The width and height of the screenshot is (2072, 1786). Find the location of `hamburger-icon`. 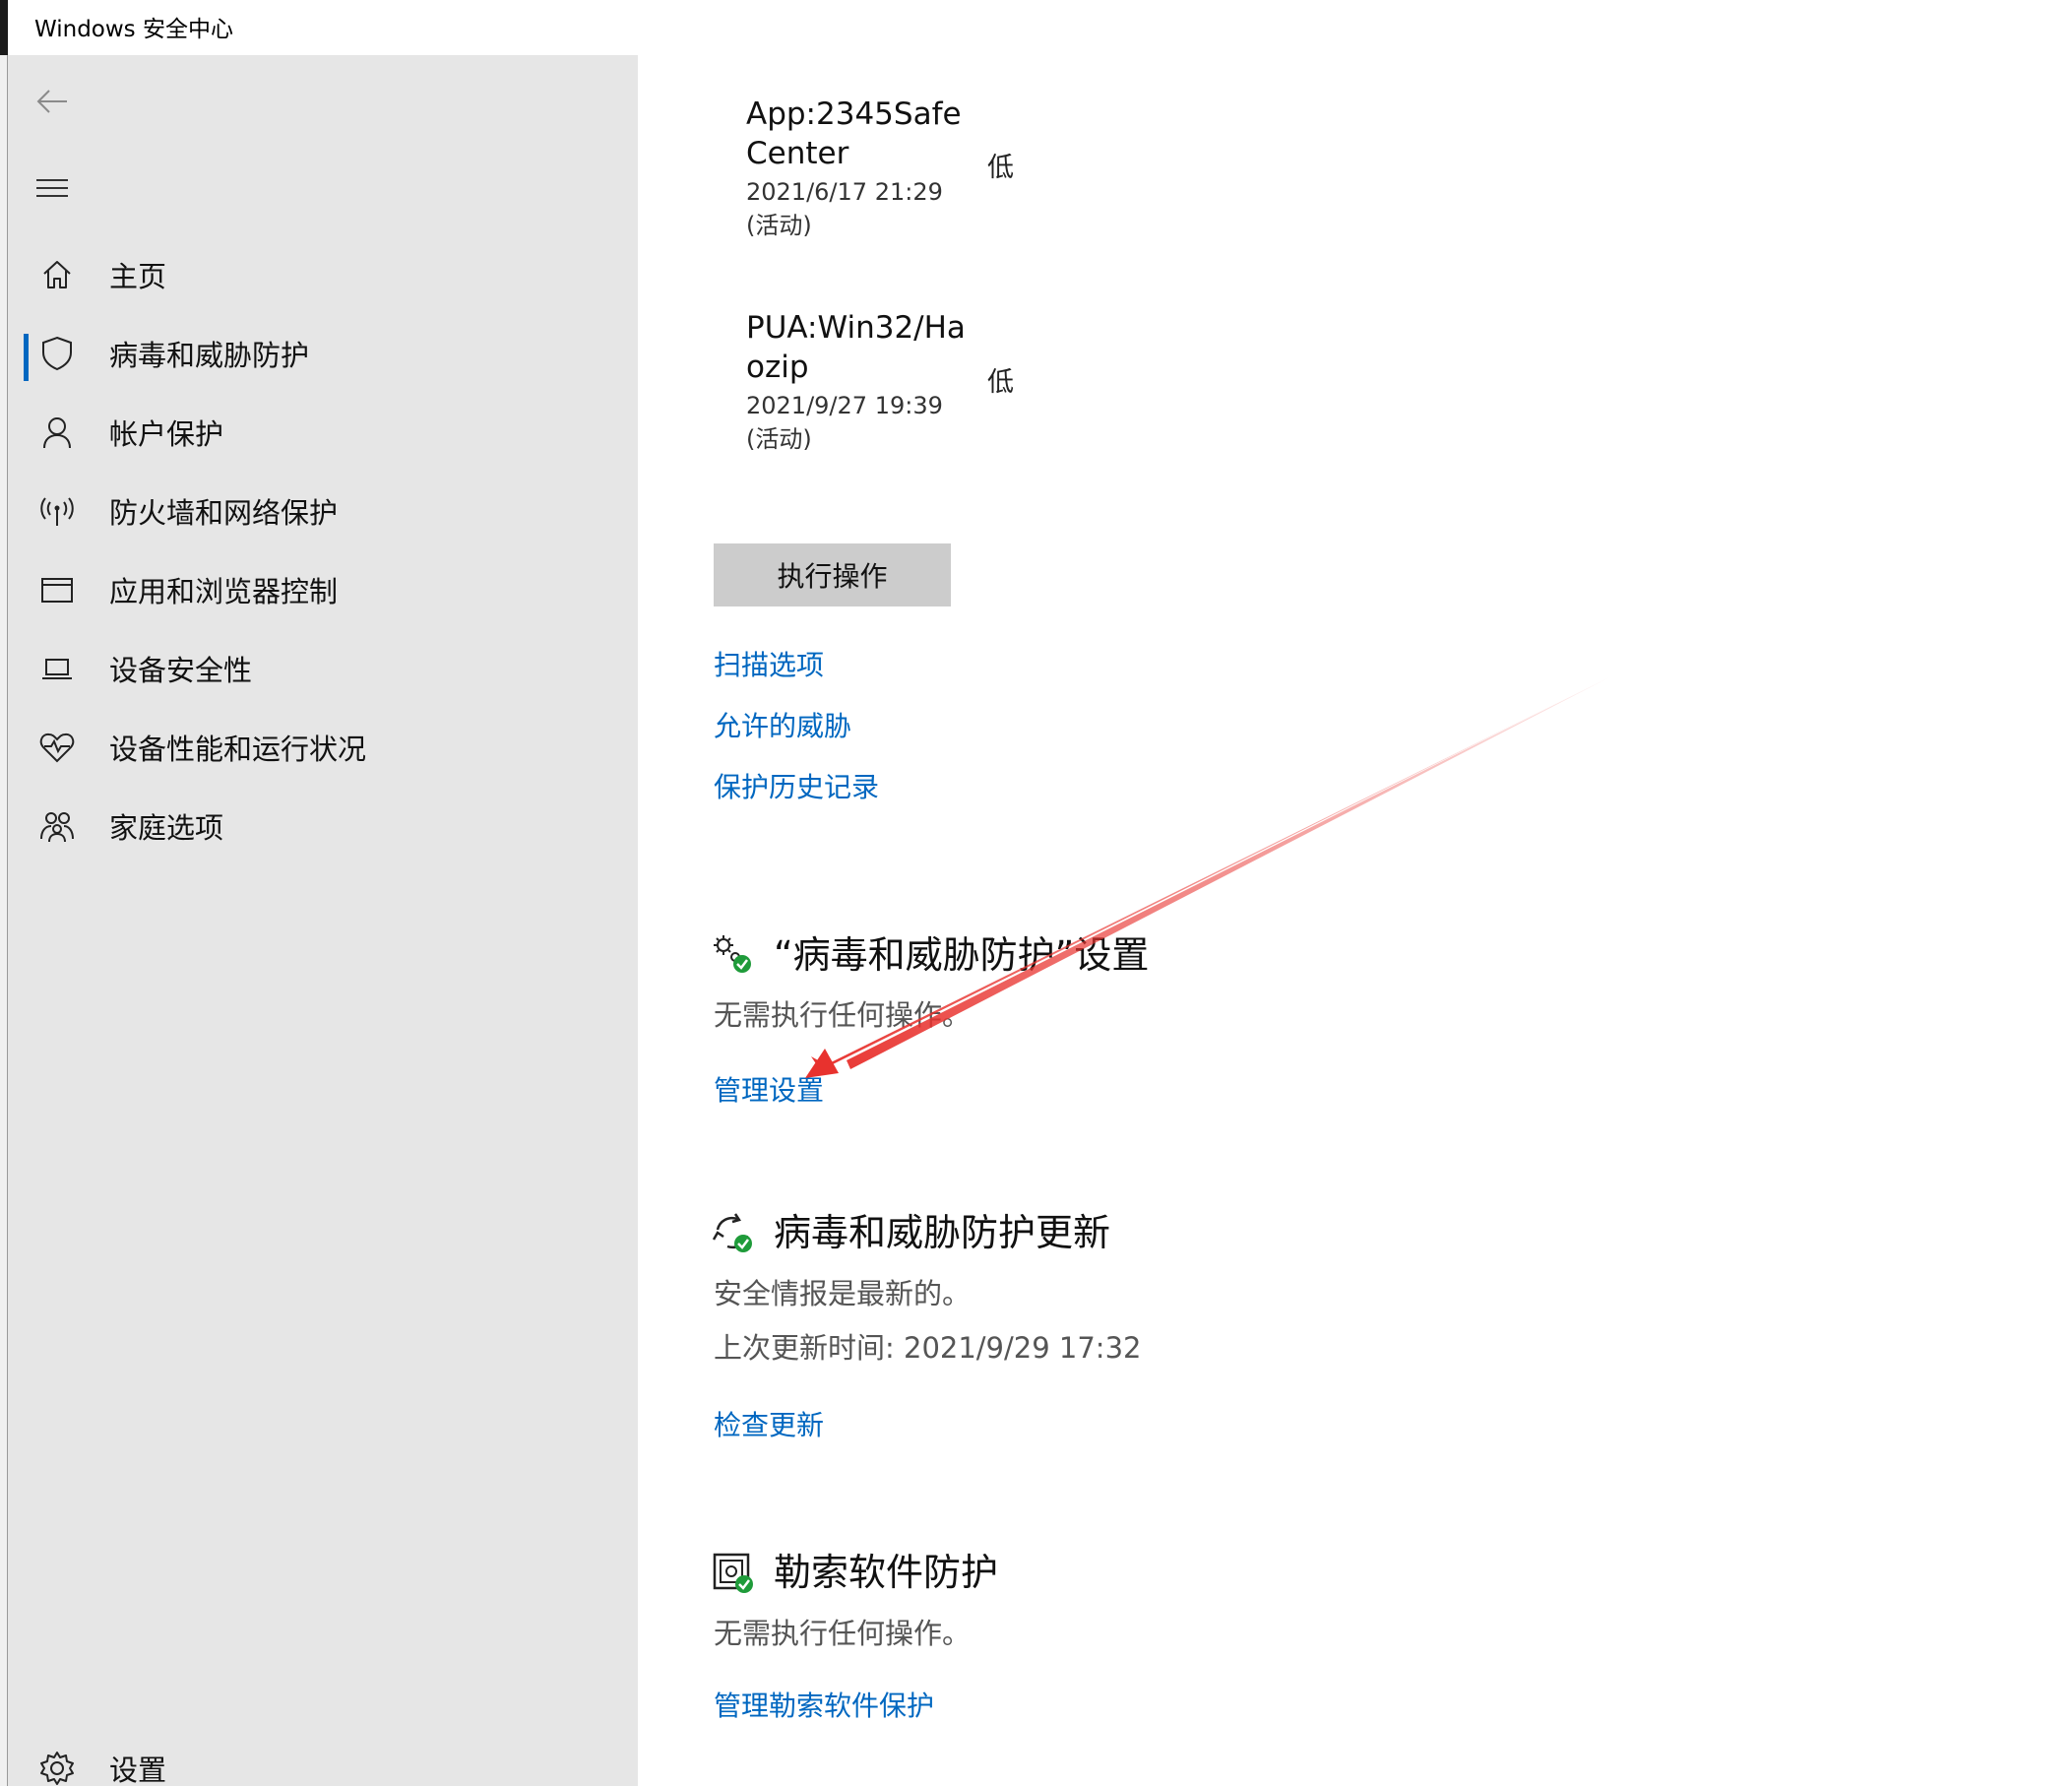

hamburger-icon is located at coordinates (52, 188).